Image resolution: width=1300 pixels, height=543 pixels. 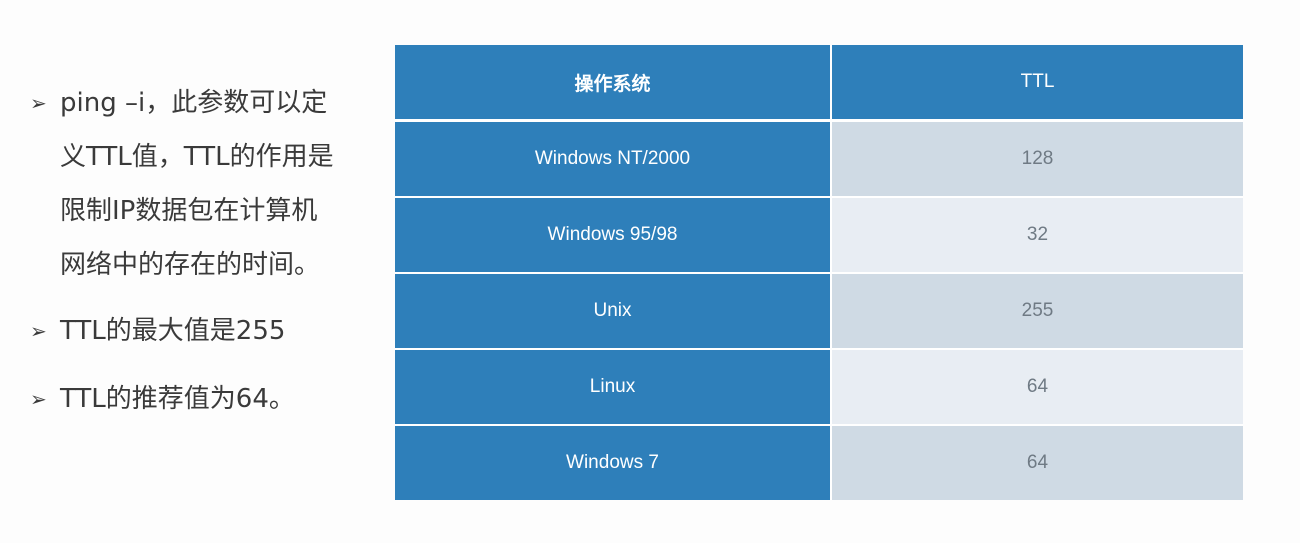 I want to click on bullet-item: ➢ TTL的最大值是255, so click(x=190, y=331).